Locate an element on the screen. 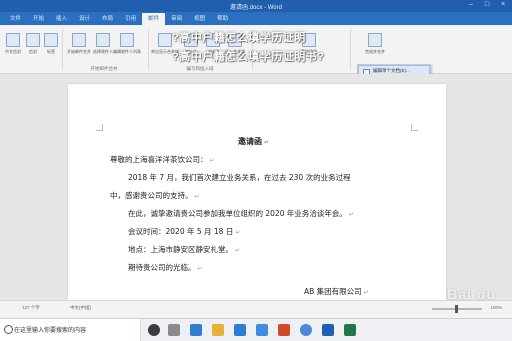  finish-merge-button: 完成并合并 is located at coordinates (375, 42).